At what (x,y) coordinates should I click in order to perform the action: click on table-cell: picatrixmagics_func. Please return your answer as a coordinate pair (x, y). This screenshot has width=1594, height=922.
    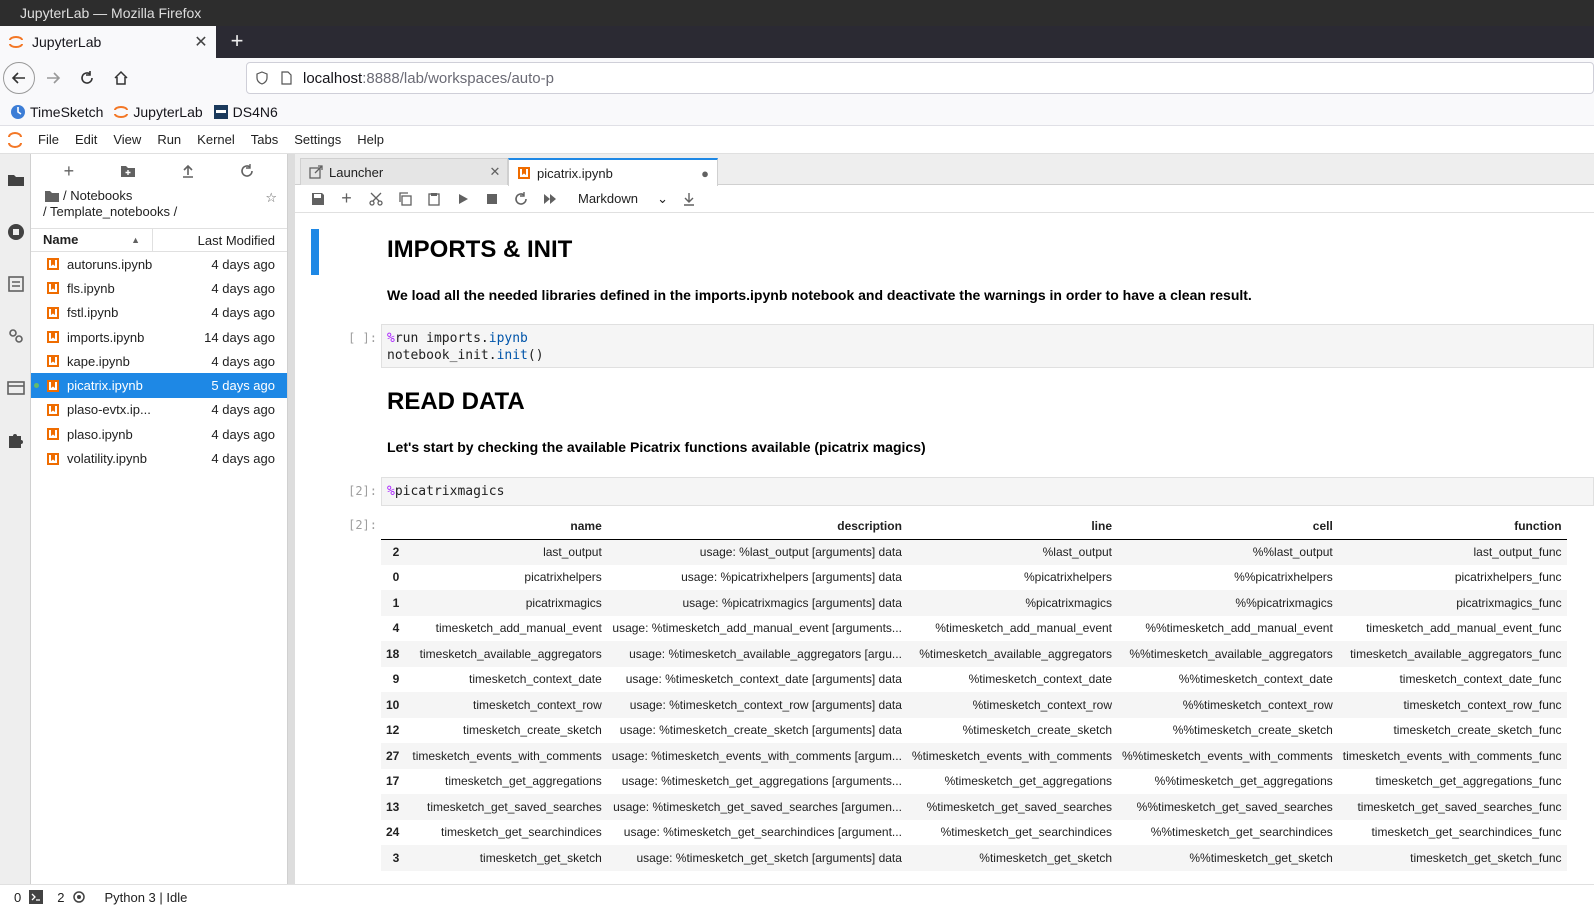
    Looking at the image, I should click on (1509, 602).